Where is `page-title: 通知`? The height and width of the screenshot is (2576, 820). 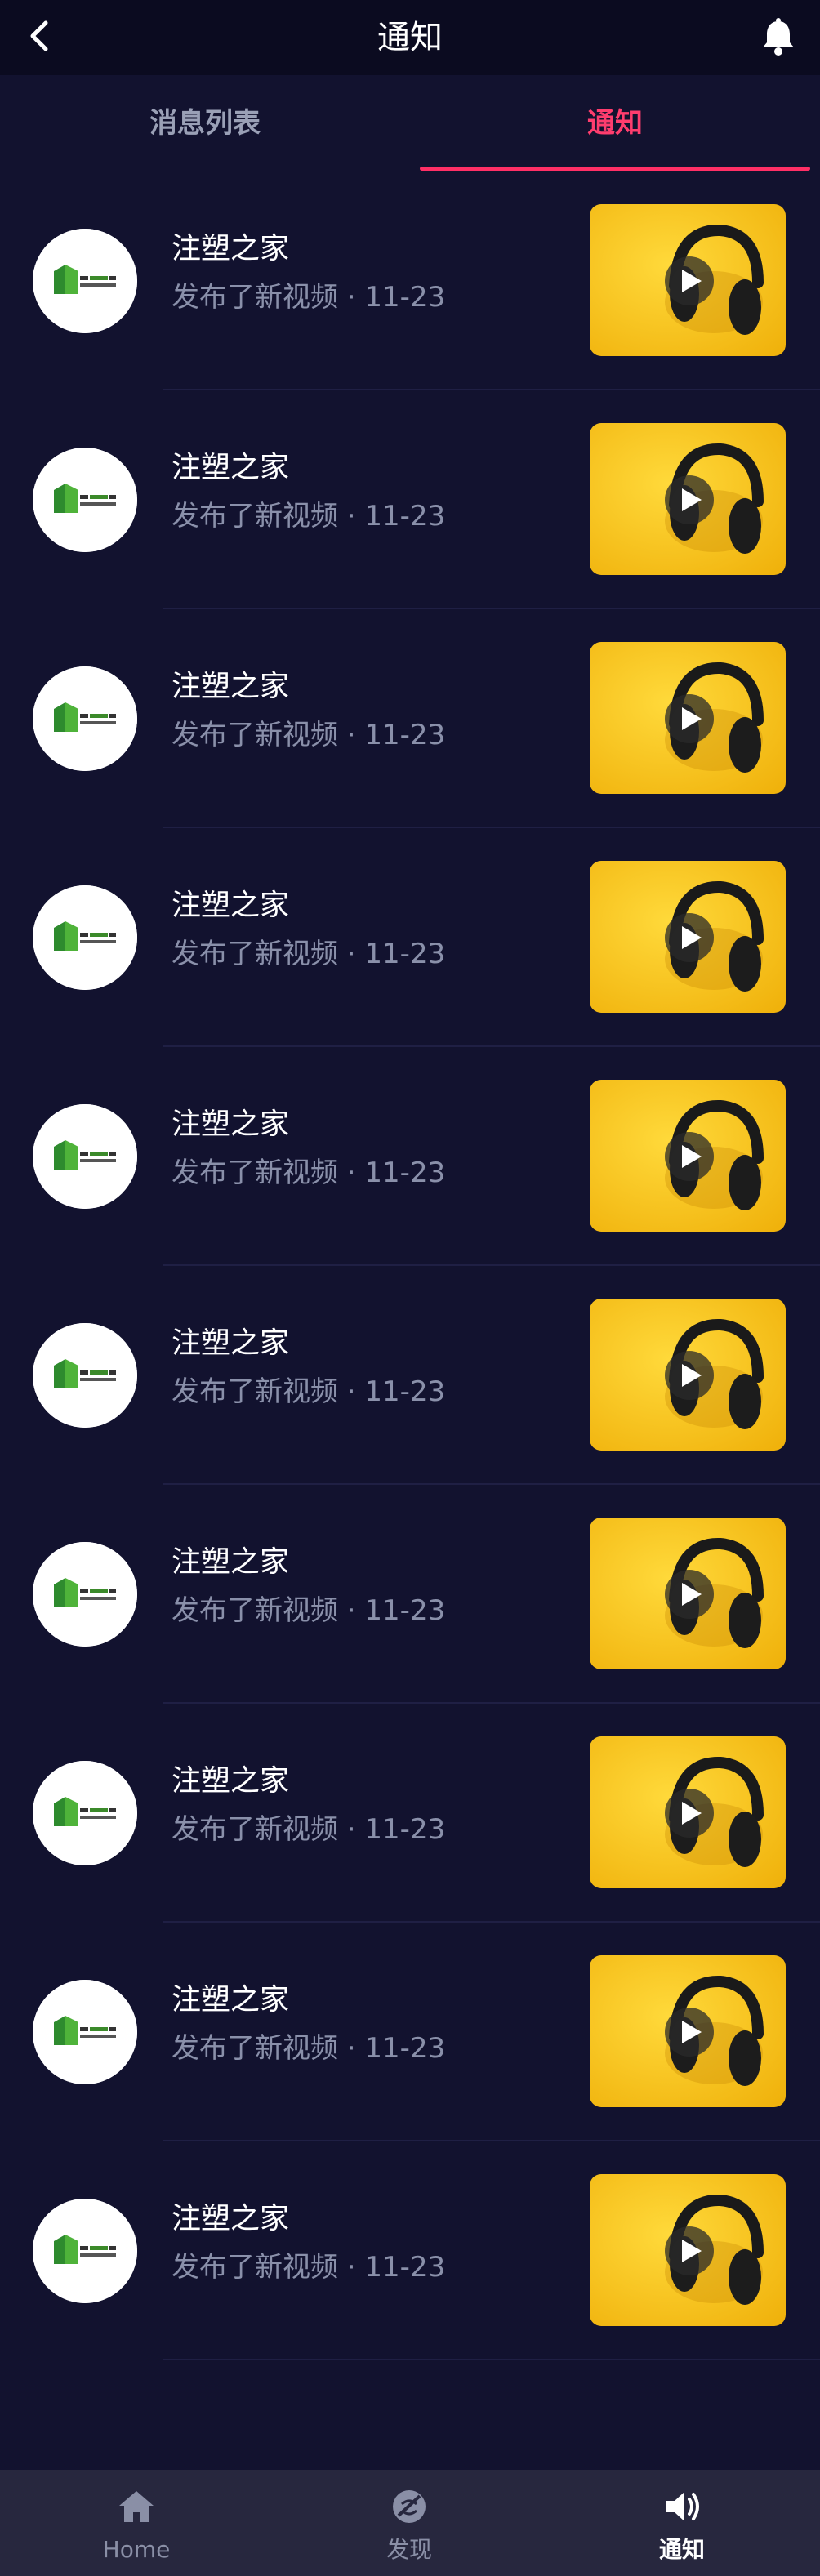 page-title: 通知 is located at coordinates (410, 37).